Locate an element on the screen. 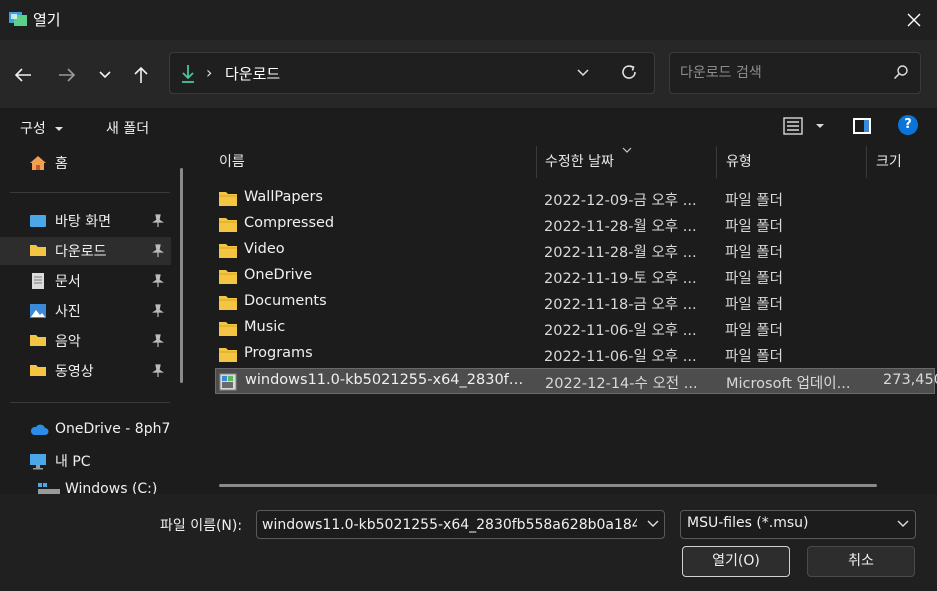 This screenshot has height=591, width=937. sidebar-item-home: 홈 is located at coordinates (85, 163).